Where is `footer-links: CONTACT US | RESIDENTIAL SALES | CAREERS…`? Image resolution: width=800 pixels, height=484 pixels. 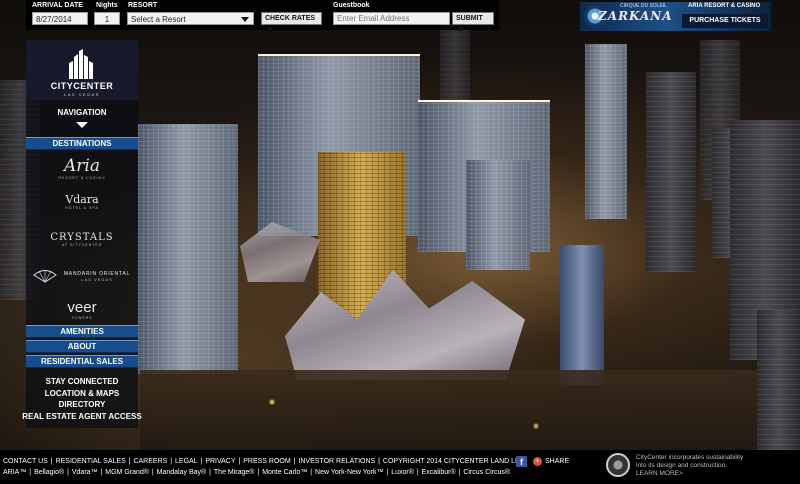
footer-links: CONTACT US | RESIDENTIAL SALES | CAREERS… is located at coordinates (263, 461).